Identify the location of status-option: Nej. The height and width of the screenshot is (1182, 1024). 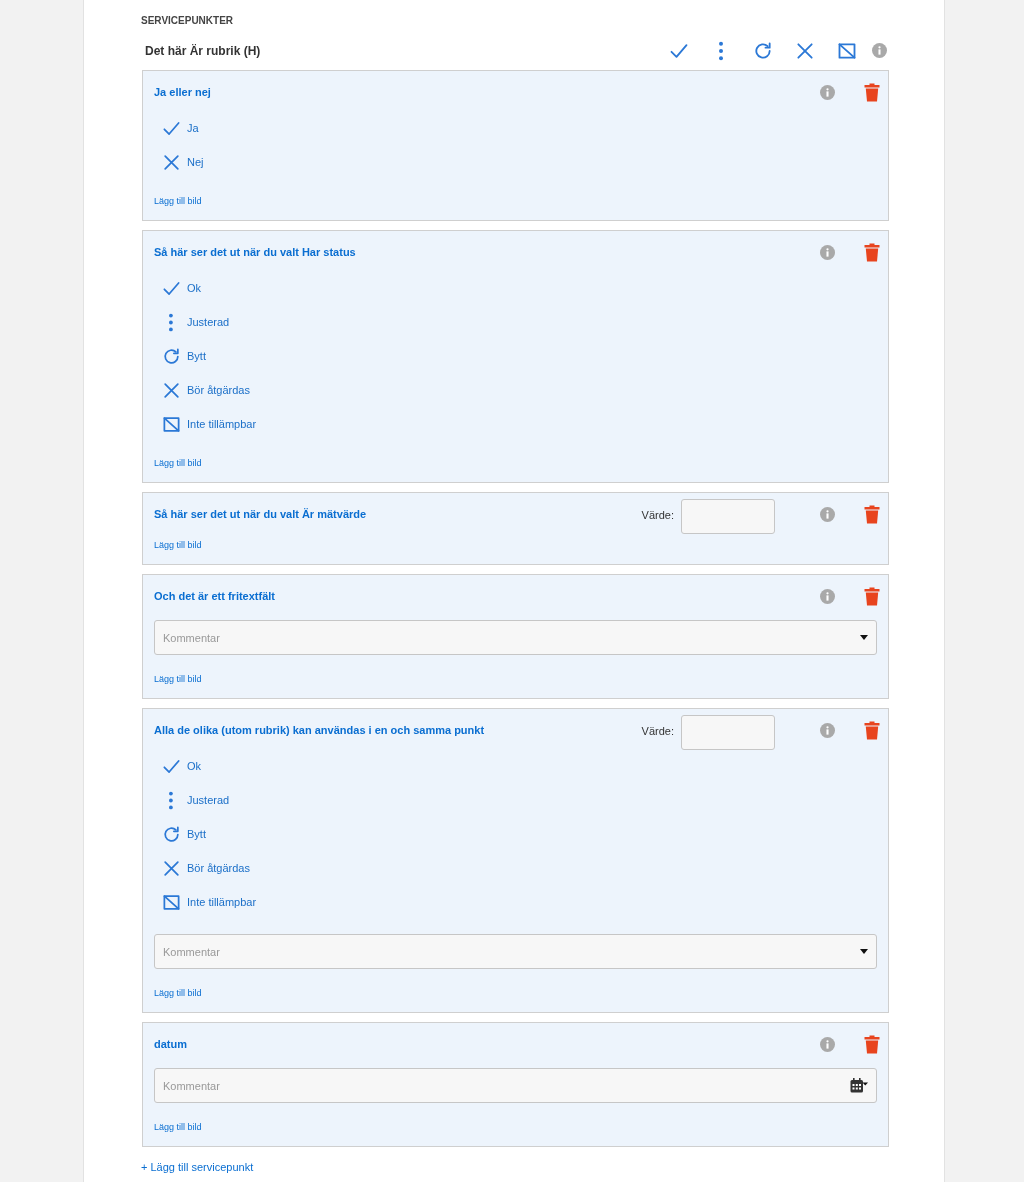
(515, 162).